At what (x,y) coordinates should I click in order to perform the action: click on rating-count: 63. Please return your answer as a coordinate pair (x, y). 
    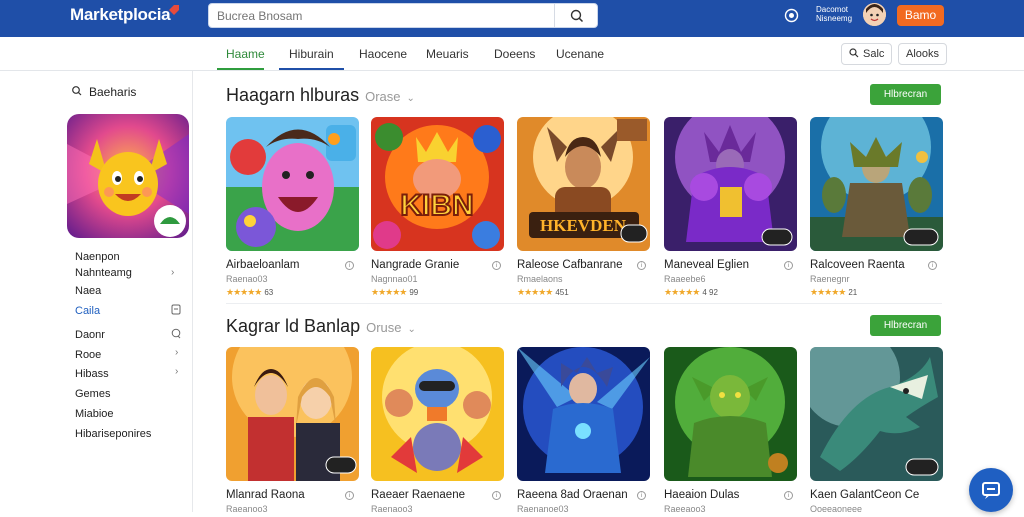
    Looking at the image, I should click on (269, 292).